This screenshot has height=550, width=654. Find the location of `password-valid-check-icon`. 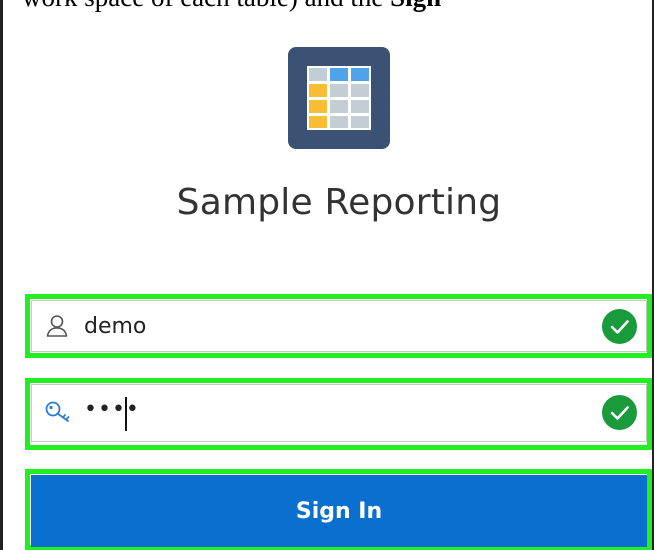

password-valid-check-icon is located at coordinates (619, 412).